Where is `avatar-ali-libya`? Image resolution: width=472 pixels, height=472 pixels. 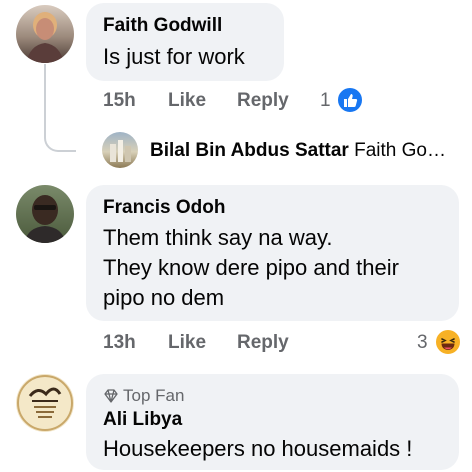
avatar-ali-libya is located at coordinates (45, 403).